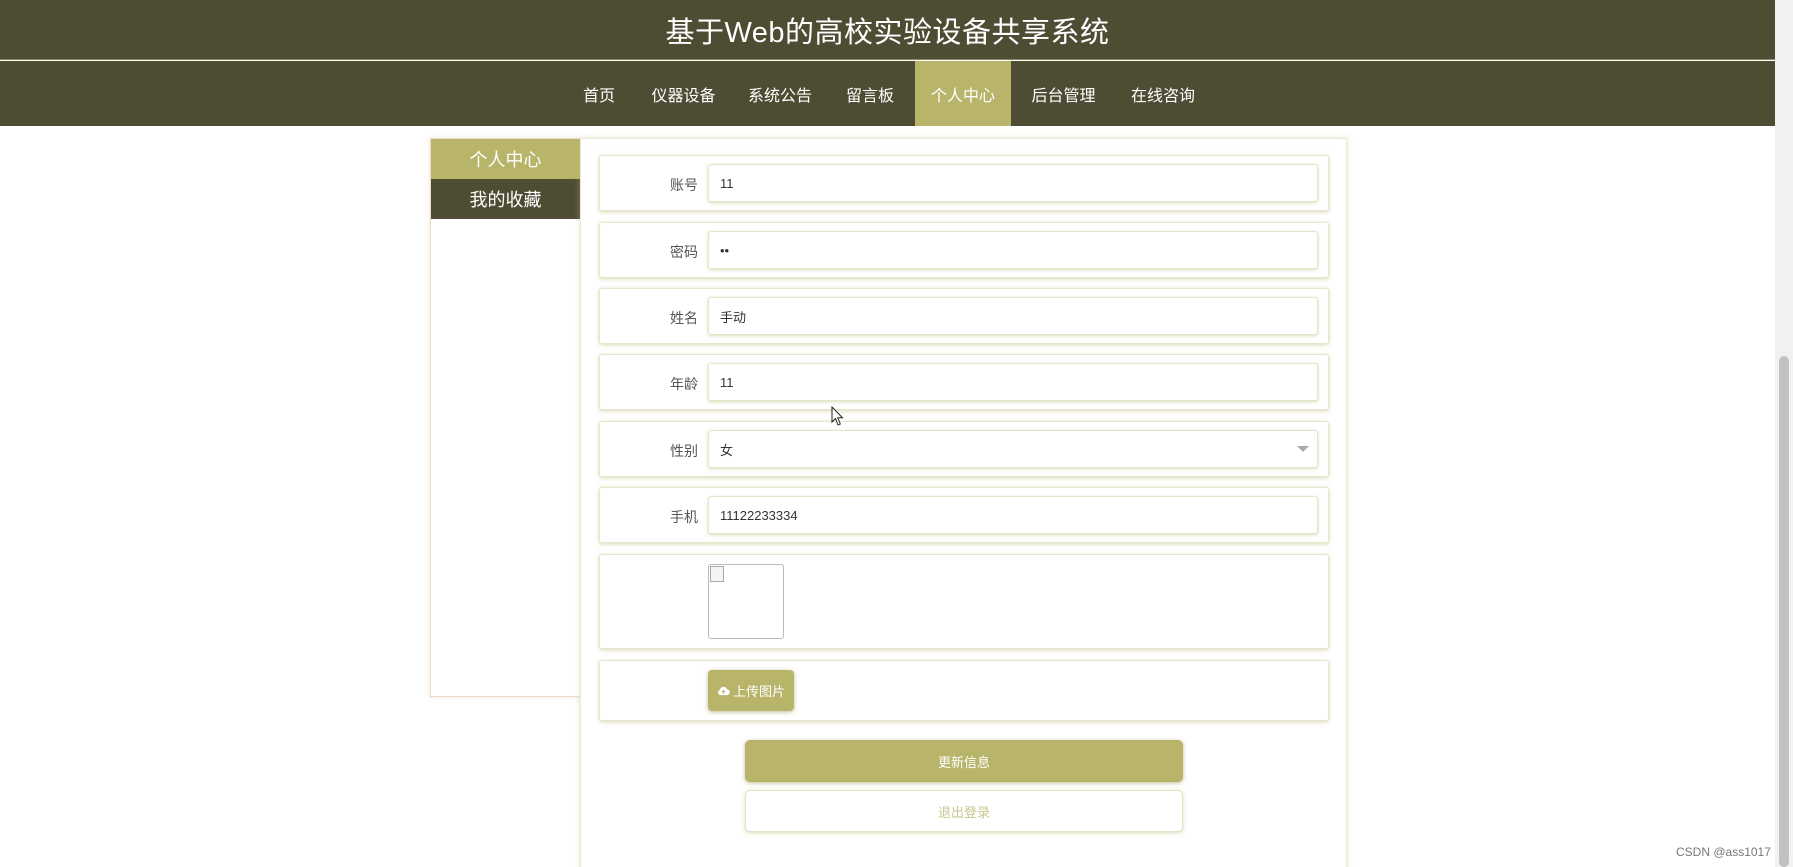 The height and width of the screenshot is (867, 1793). I want to click on nav-item-home: 首页, so click(599, 93).